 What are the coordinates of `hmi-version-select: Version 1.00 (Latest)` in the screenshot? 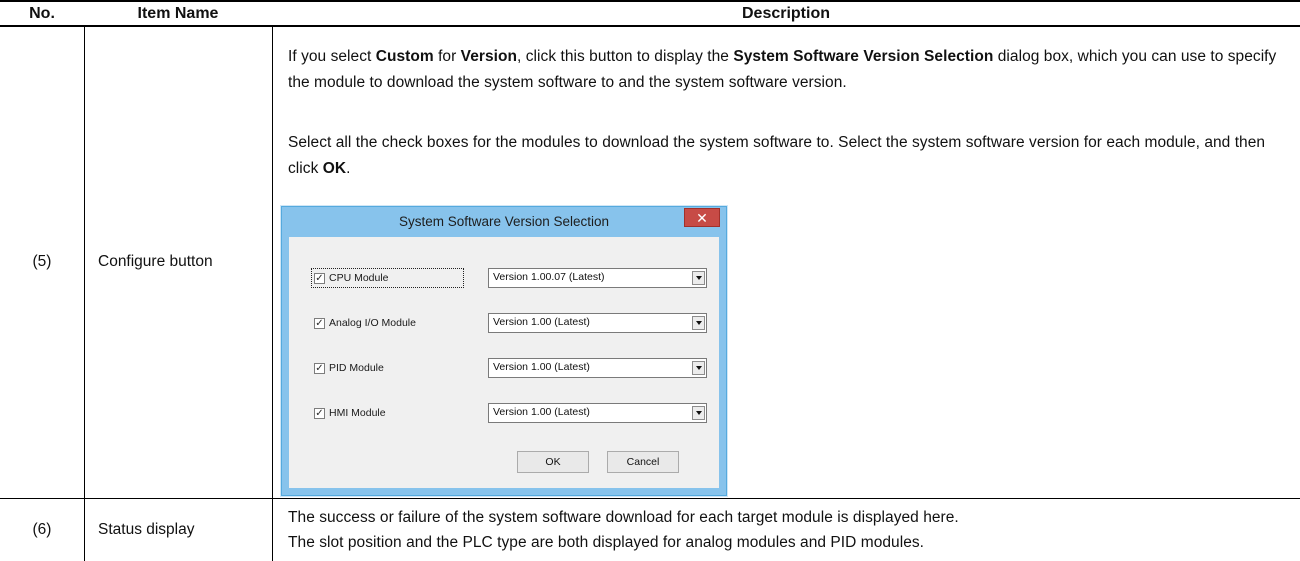 It's located at (597, 413).